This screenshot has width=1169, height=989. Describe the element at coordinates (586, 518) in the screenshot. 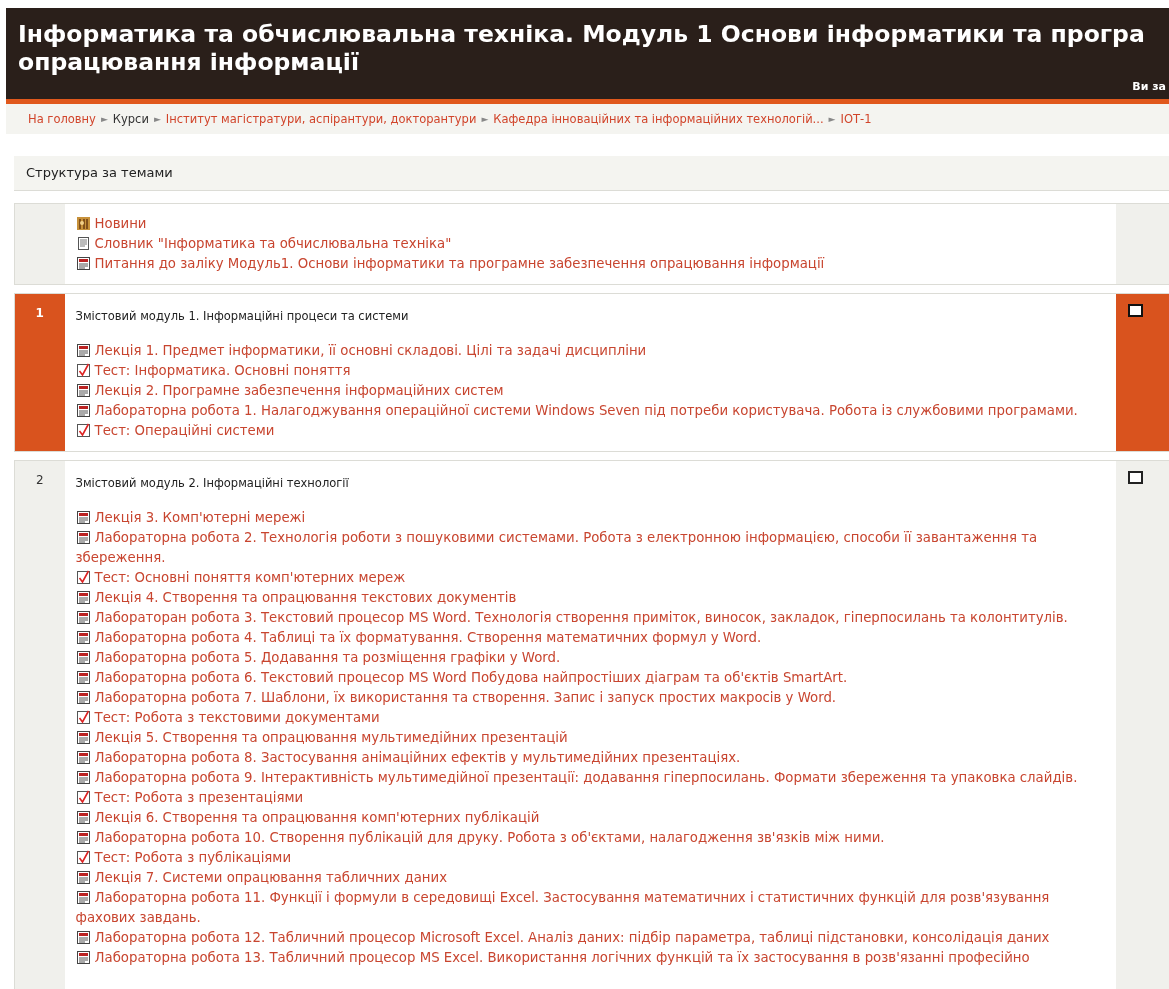

I see `activity-link: Лекція 3. Комп'ютерні мережі` at that location.